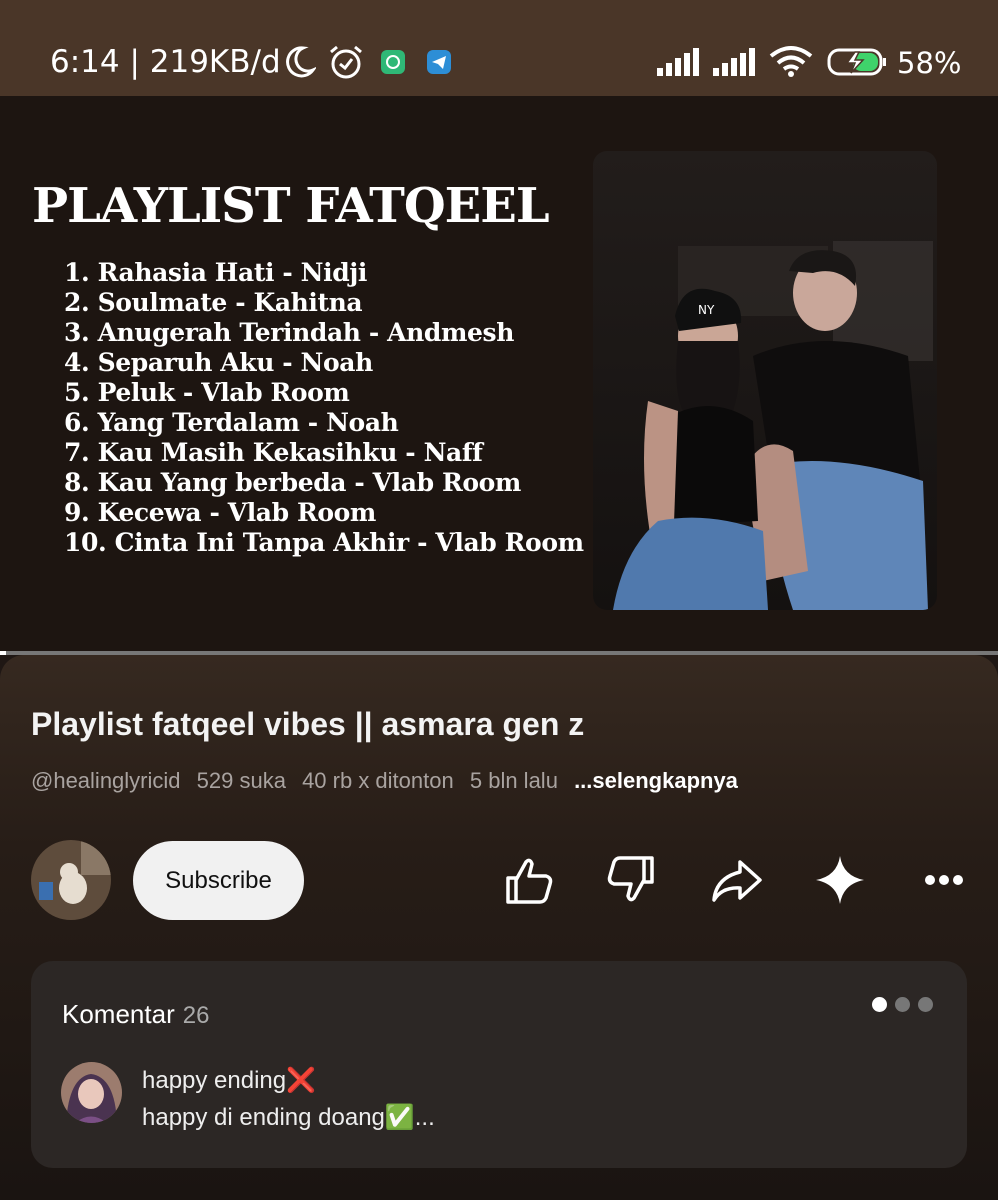  I want to click on comments-header: Komentar 26, so click(135, 1014).